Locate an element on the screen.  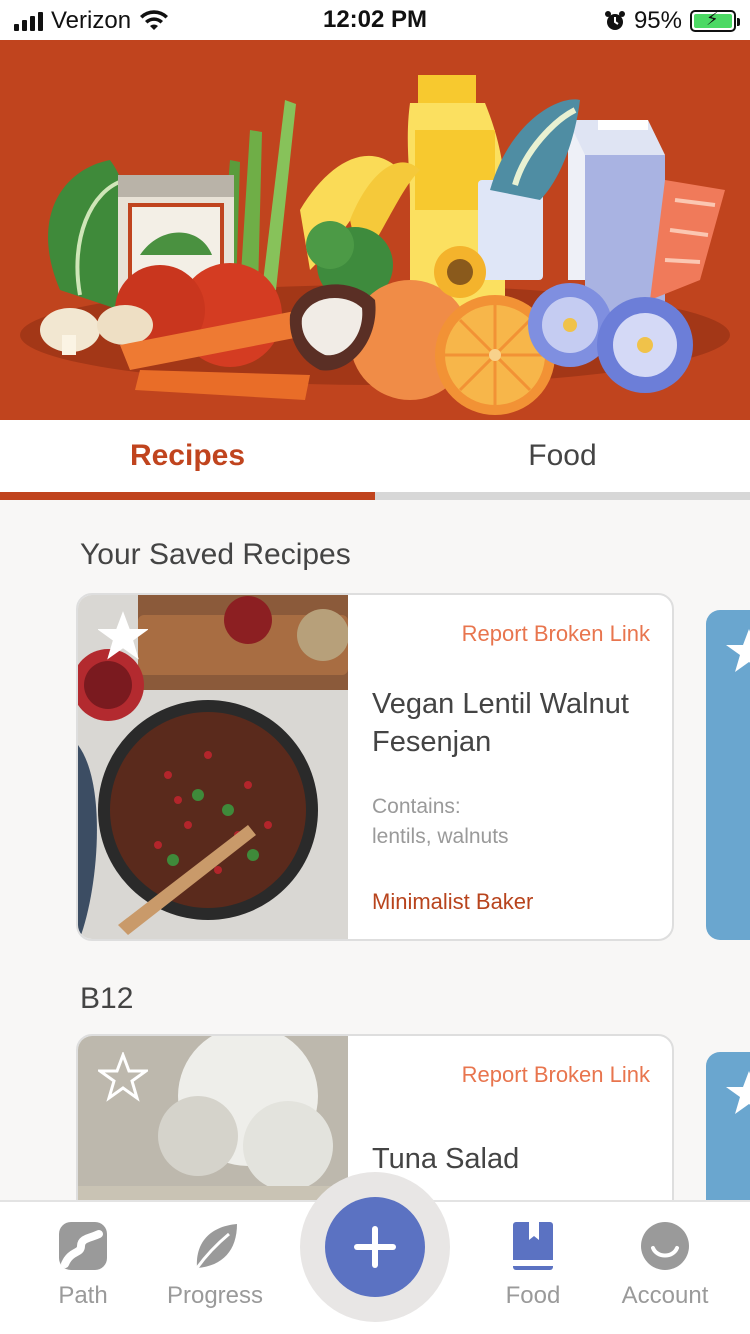
recipe-image is located at coordinates (213, 767).